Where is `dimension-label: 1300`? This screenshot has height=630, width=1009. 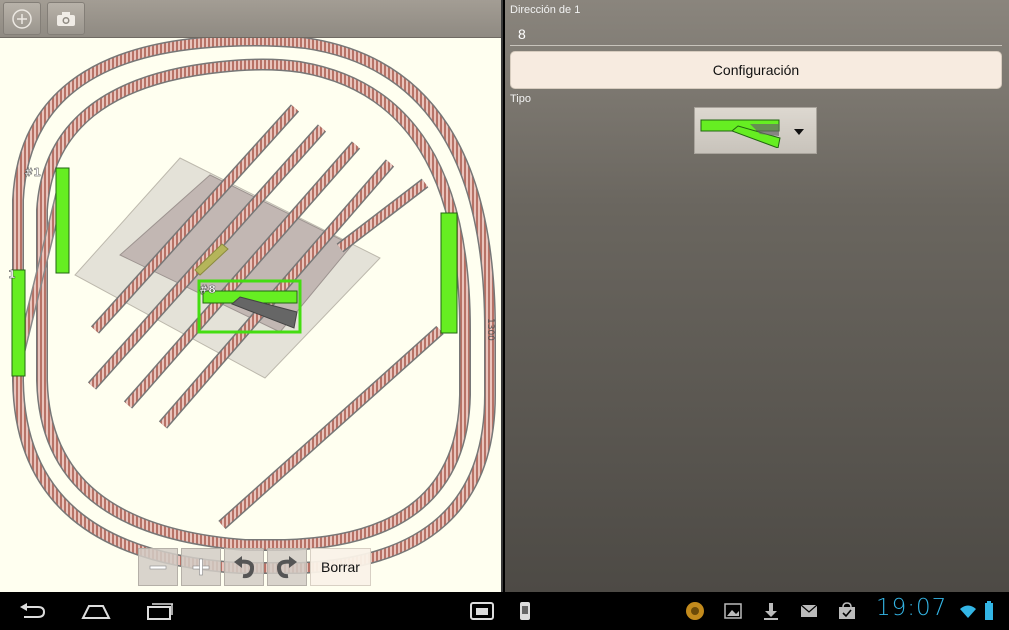
dimension-label: 1300 is located at coordinates (490, 329).